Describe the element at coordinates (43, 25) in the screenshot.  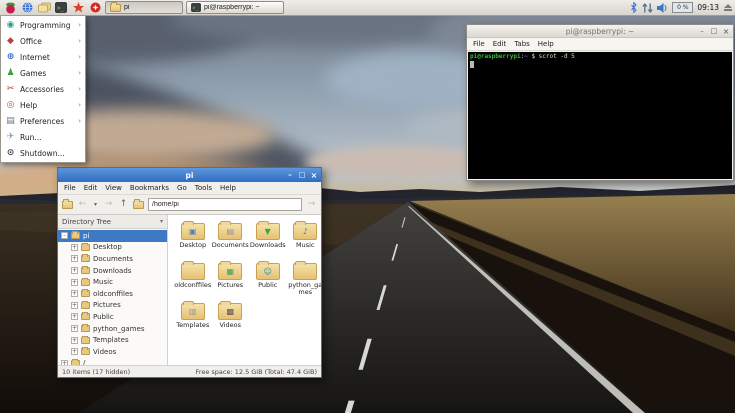
I see `menu-item-programming: Programming` at that location.